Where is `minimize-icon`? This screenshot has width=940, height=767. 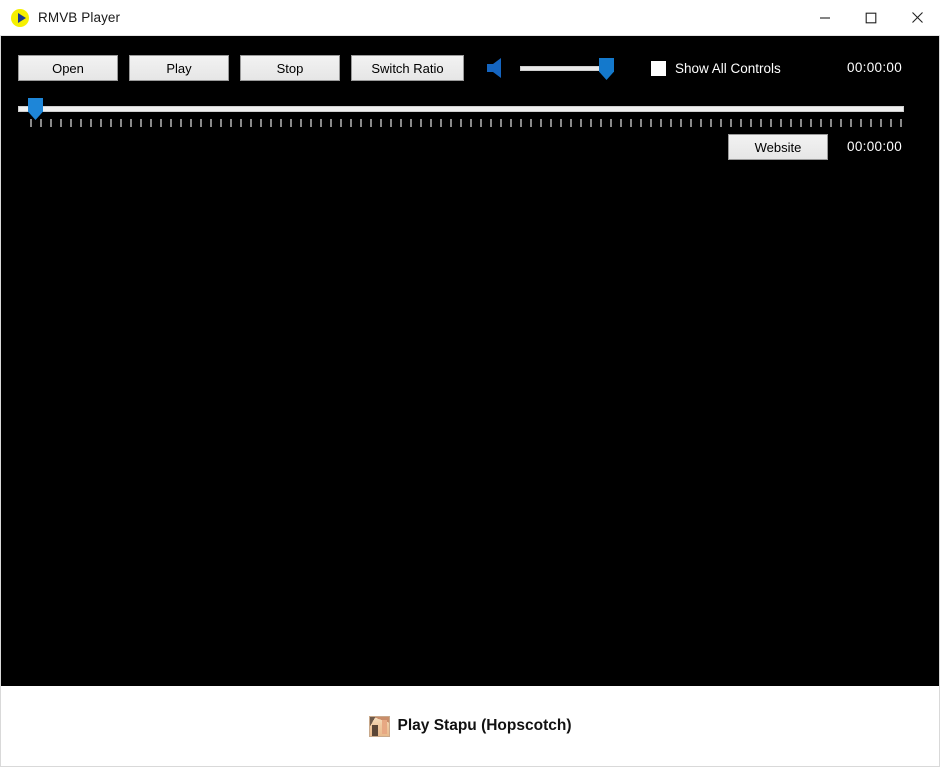 minimize-icon is located at coordinates (825, 18).